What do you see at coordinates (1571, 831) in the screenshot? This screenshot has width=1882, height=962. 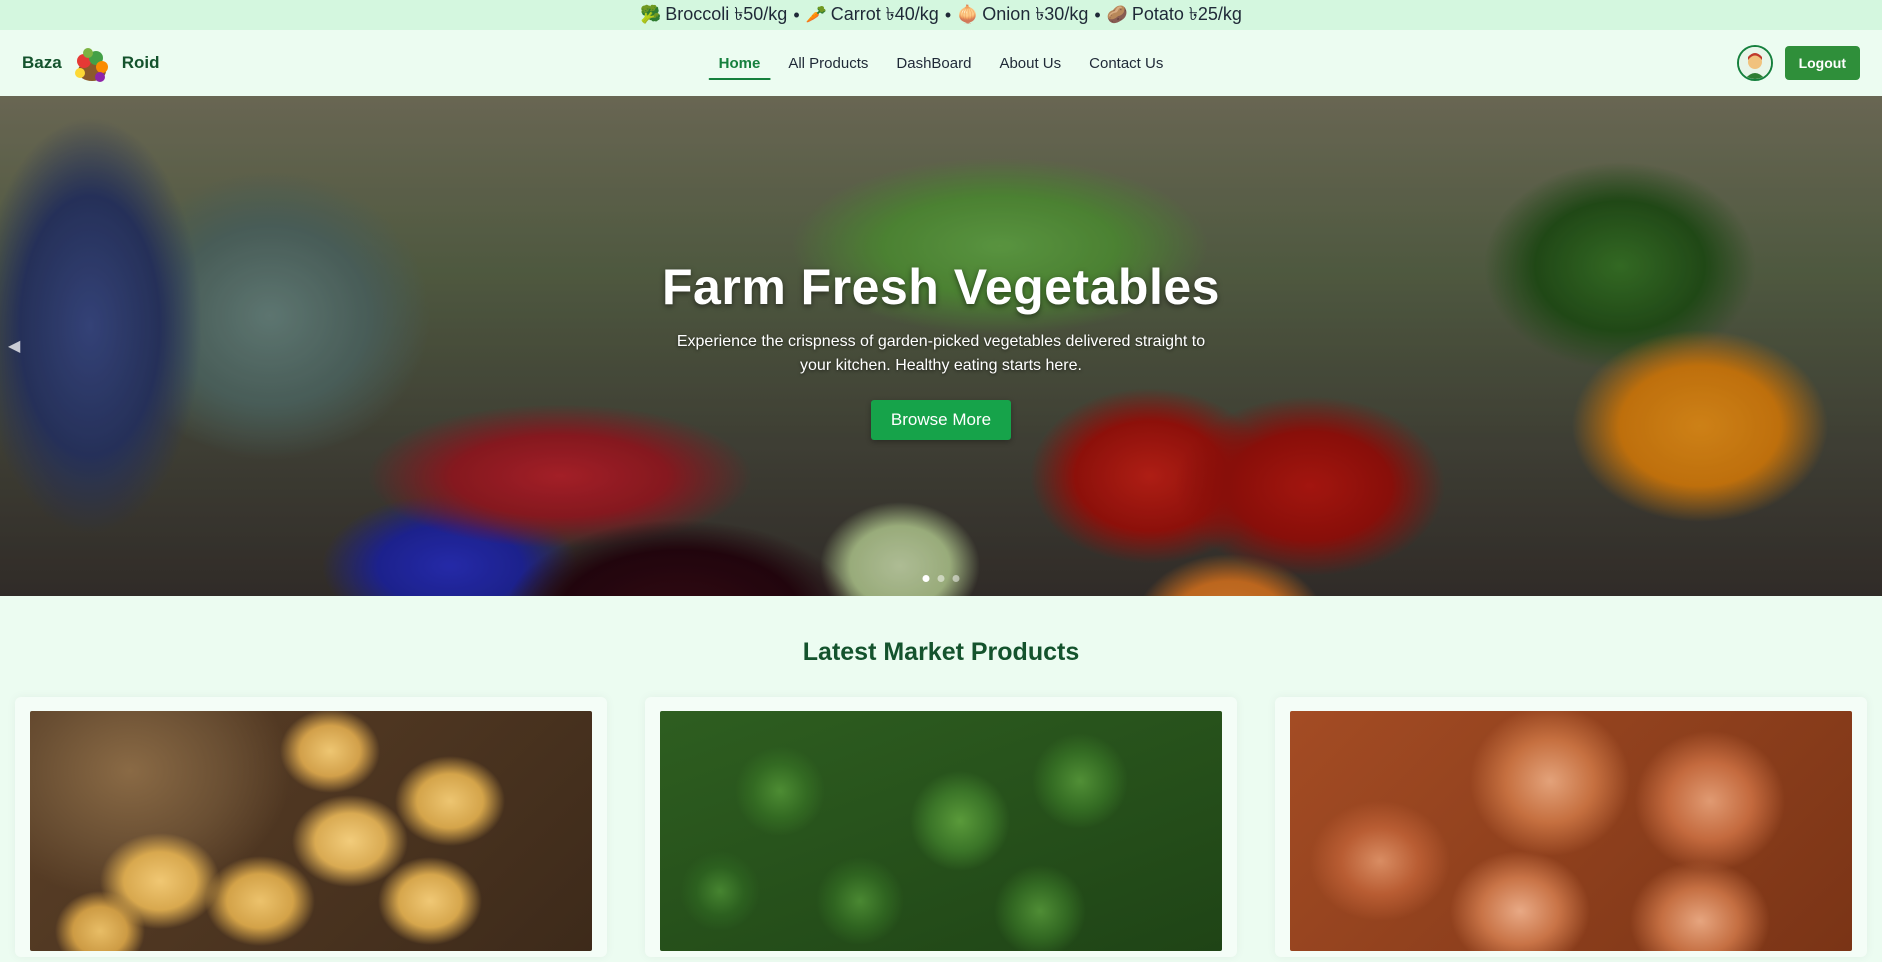 I see `onion-image` at bounding box center [1571, 831].